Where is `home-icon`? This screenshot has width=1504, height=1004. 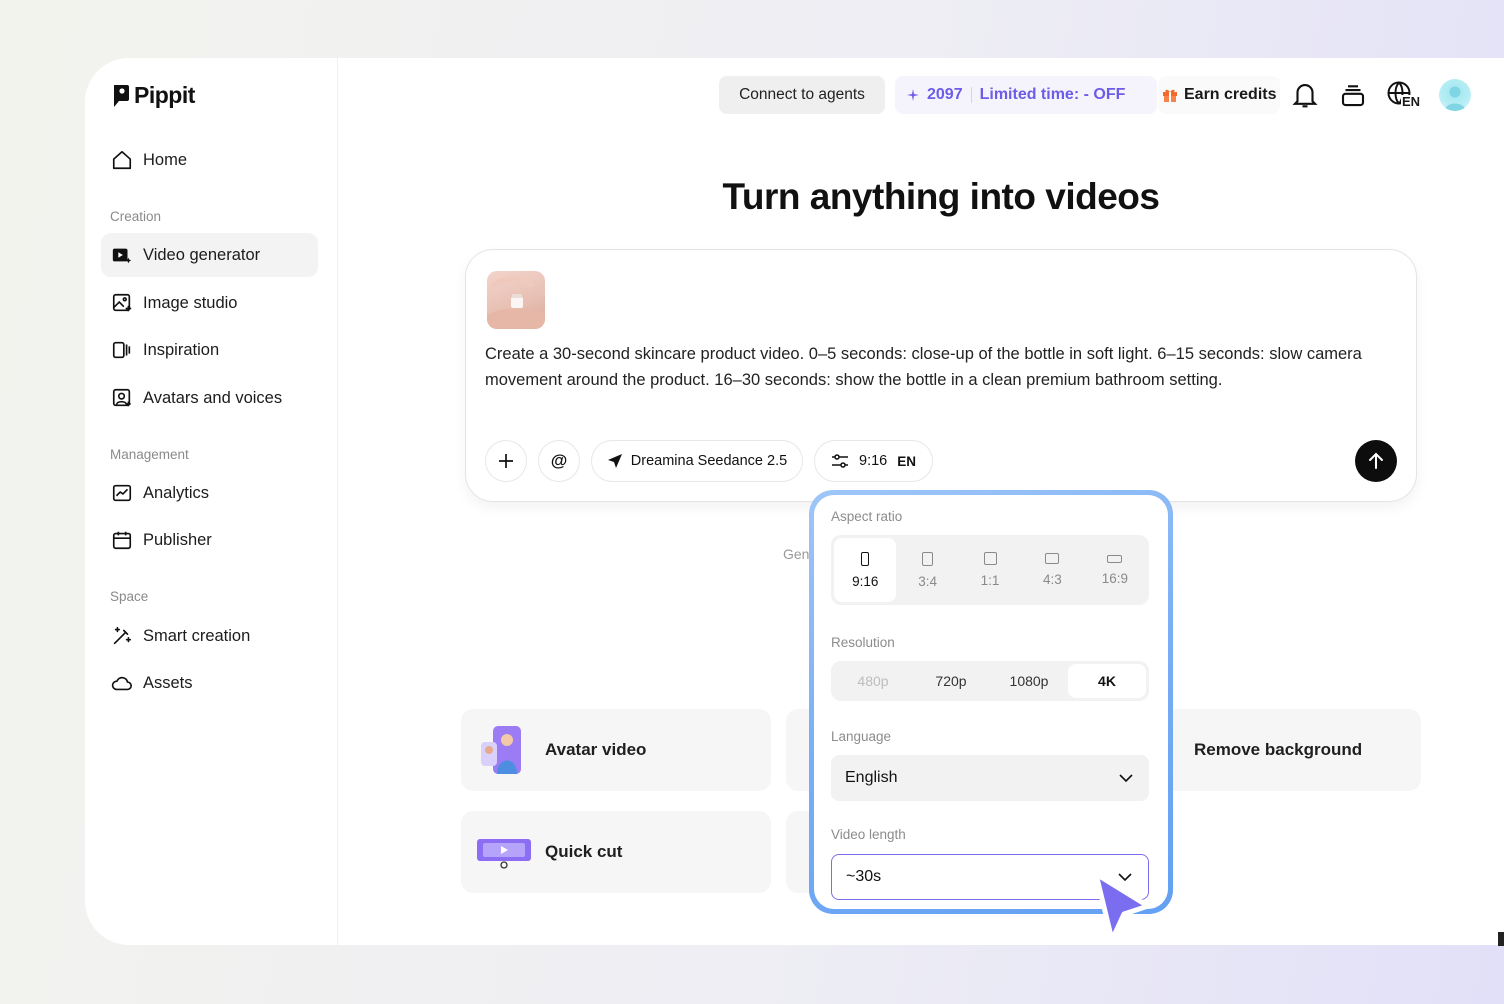 home-icon is located at coordinates (122, 160).